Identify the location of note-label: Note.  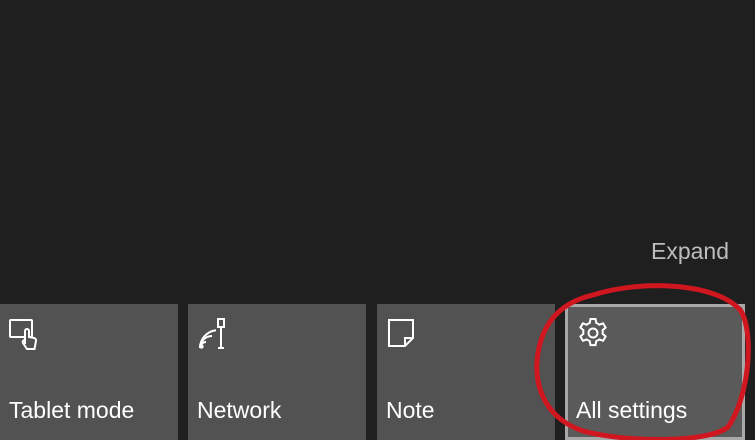
(410, 410).